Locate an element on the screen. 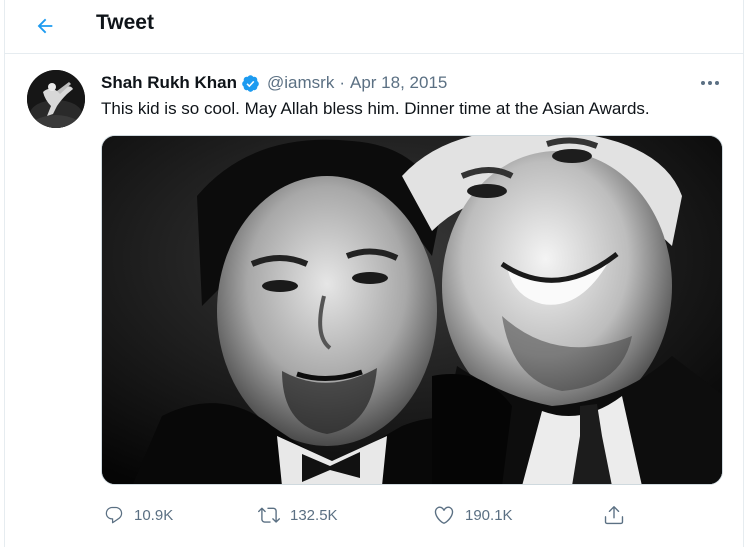 The width and height of the screenshot is (750, 547). tweet-actions: 10.9K 132.5K 190.1K is located at coordinates (366, 515).